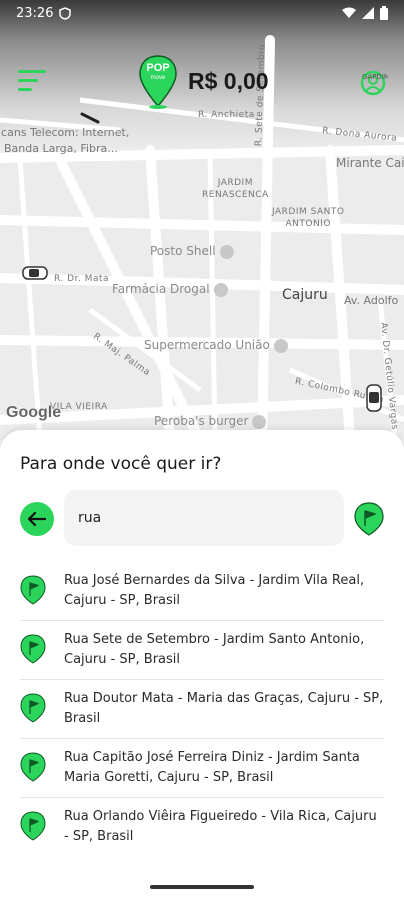 This screenshot has width=404, height=900. What do you see at coordinates (207, 345) in the screenshot?
I see `poi-supermercado-label: Supermercado União` at bounding box center [207, 345].